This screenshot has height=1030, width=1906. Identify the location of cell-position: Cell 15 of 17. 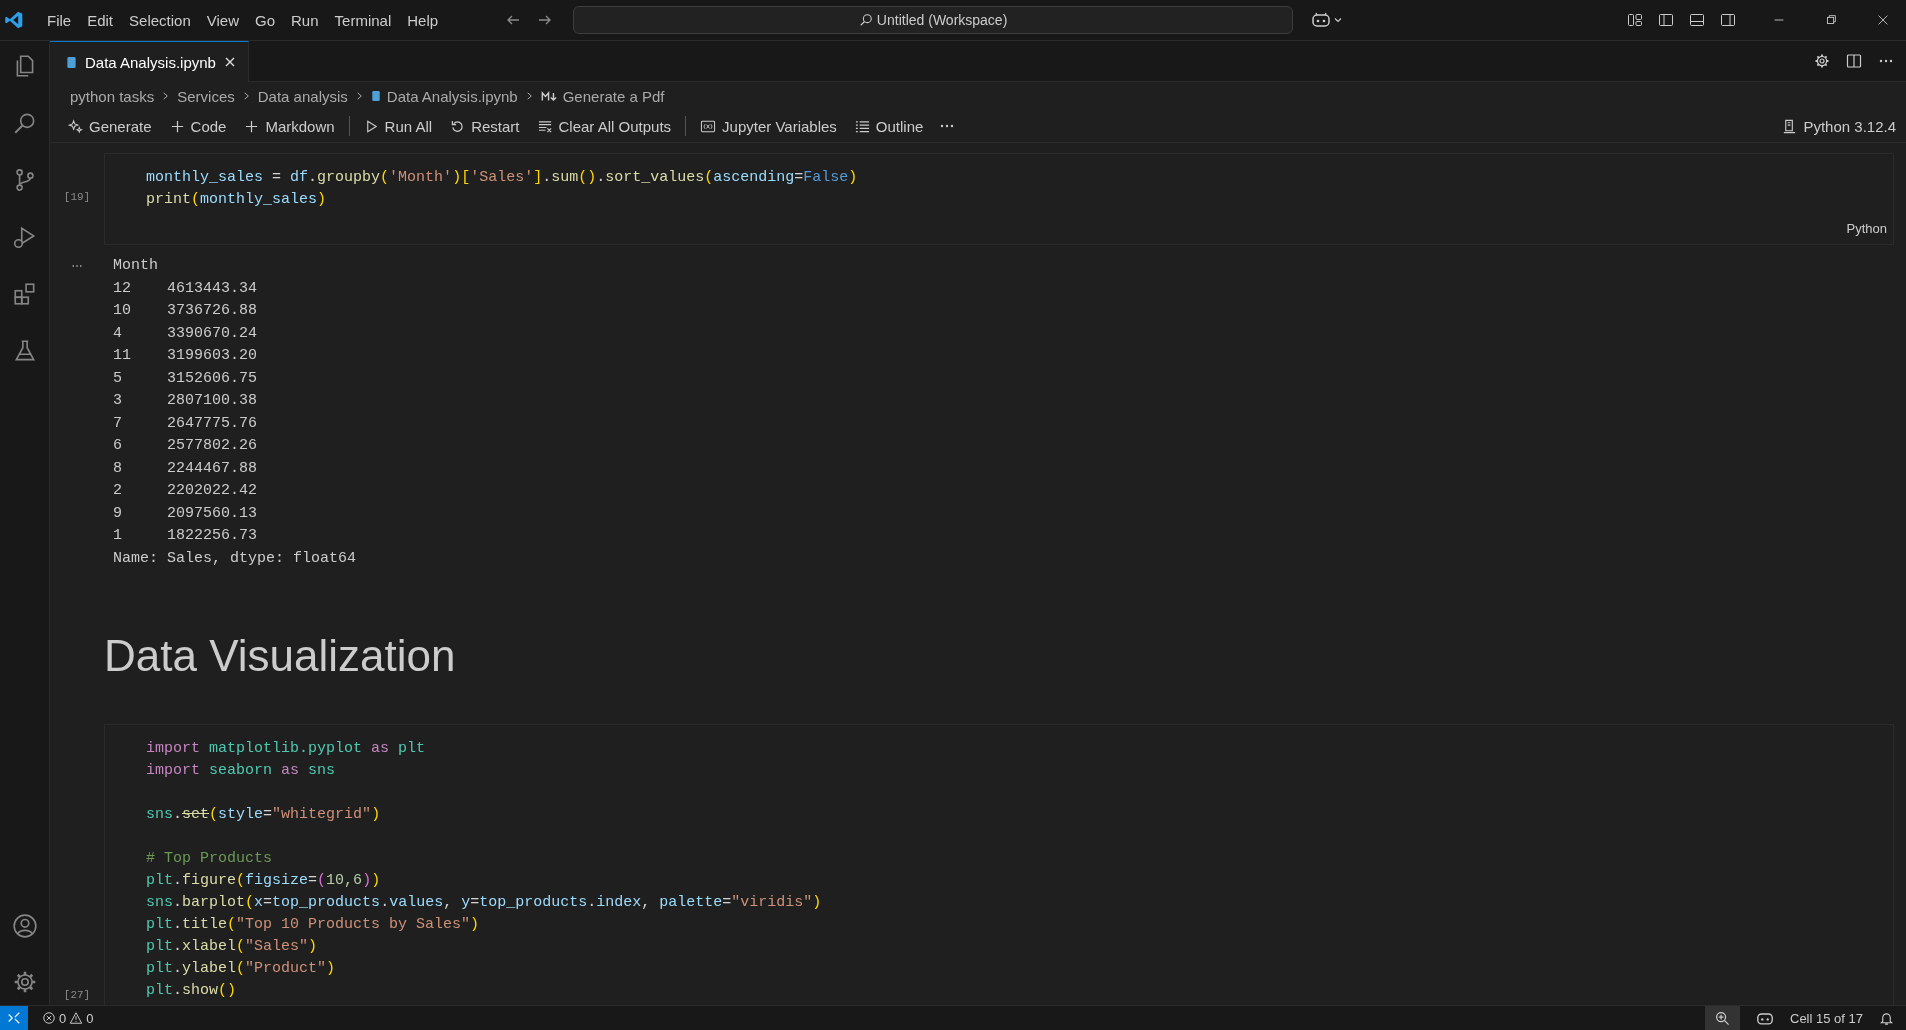
(1826, 1018).